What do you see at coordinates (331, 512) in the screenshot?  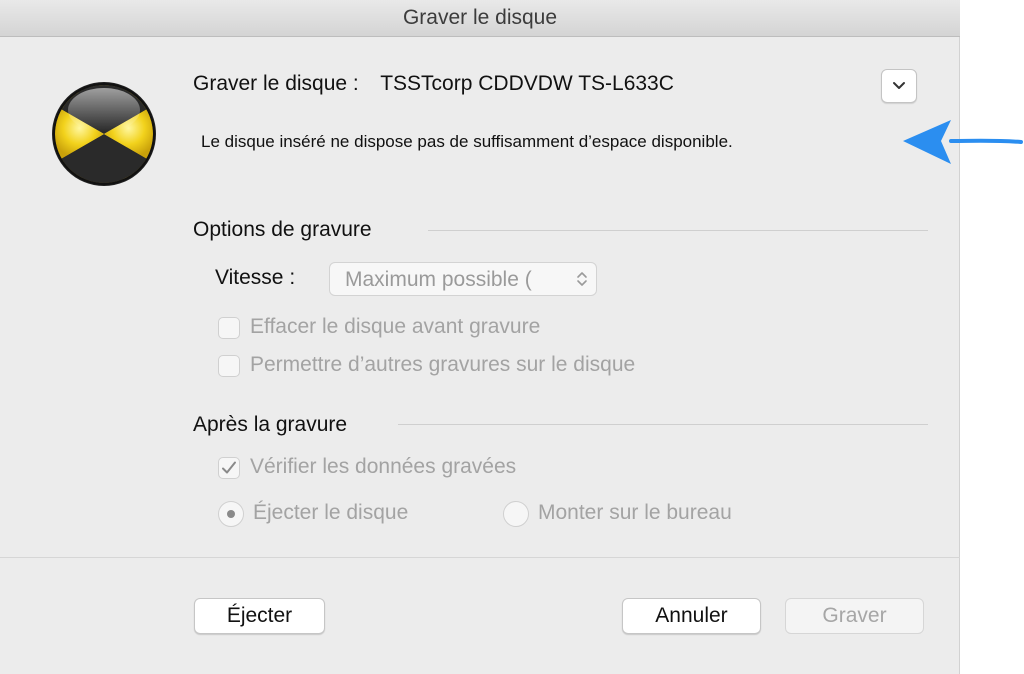 I see `eject-radio-label: Éjecter le disque` at bounding box center [331, 512].